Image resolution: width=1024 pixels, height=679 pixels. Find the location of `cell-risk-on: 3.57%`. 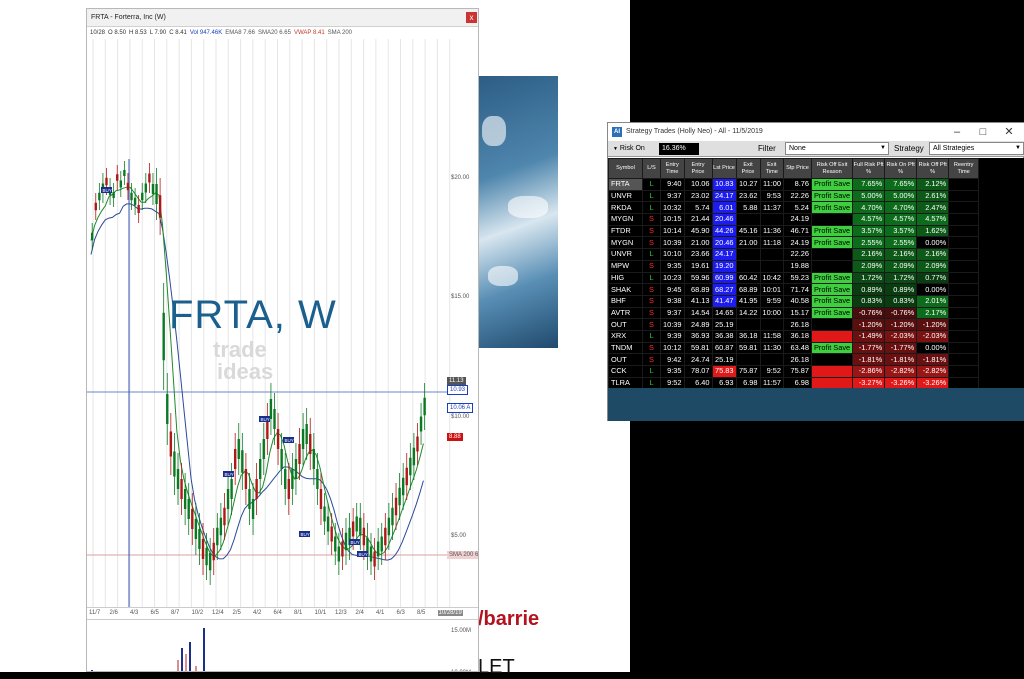

cell-risk-on: 3.57% is located at coordinates (901, 231).